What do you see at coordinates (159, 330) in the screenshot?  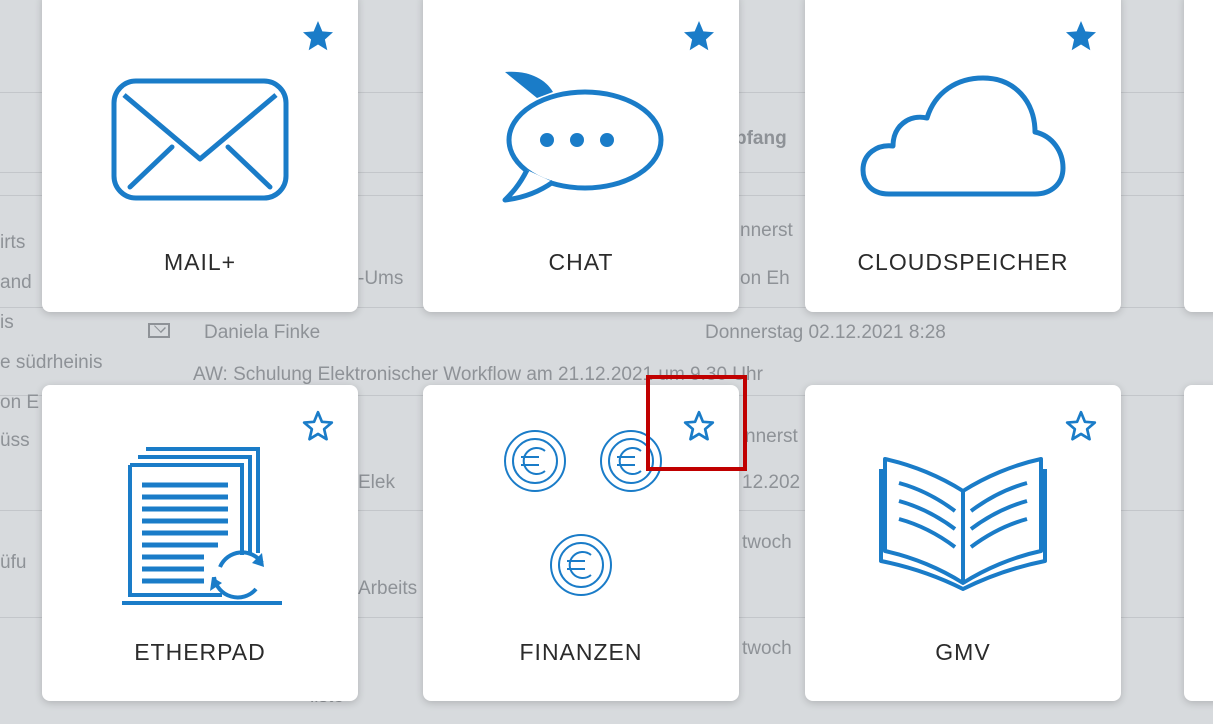 I see `mail-icon` at bounding box center [159, 330].